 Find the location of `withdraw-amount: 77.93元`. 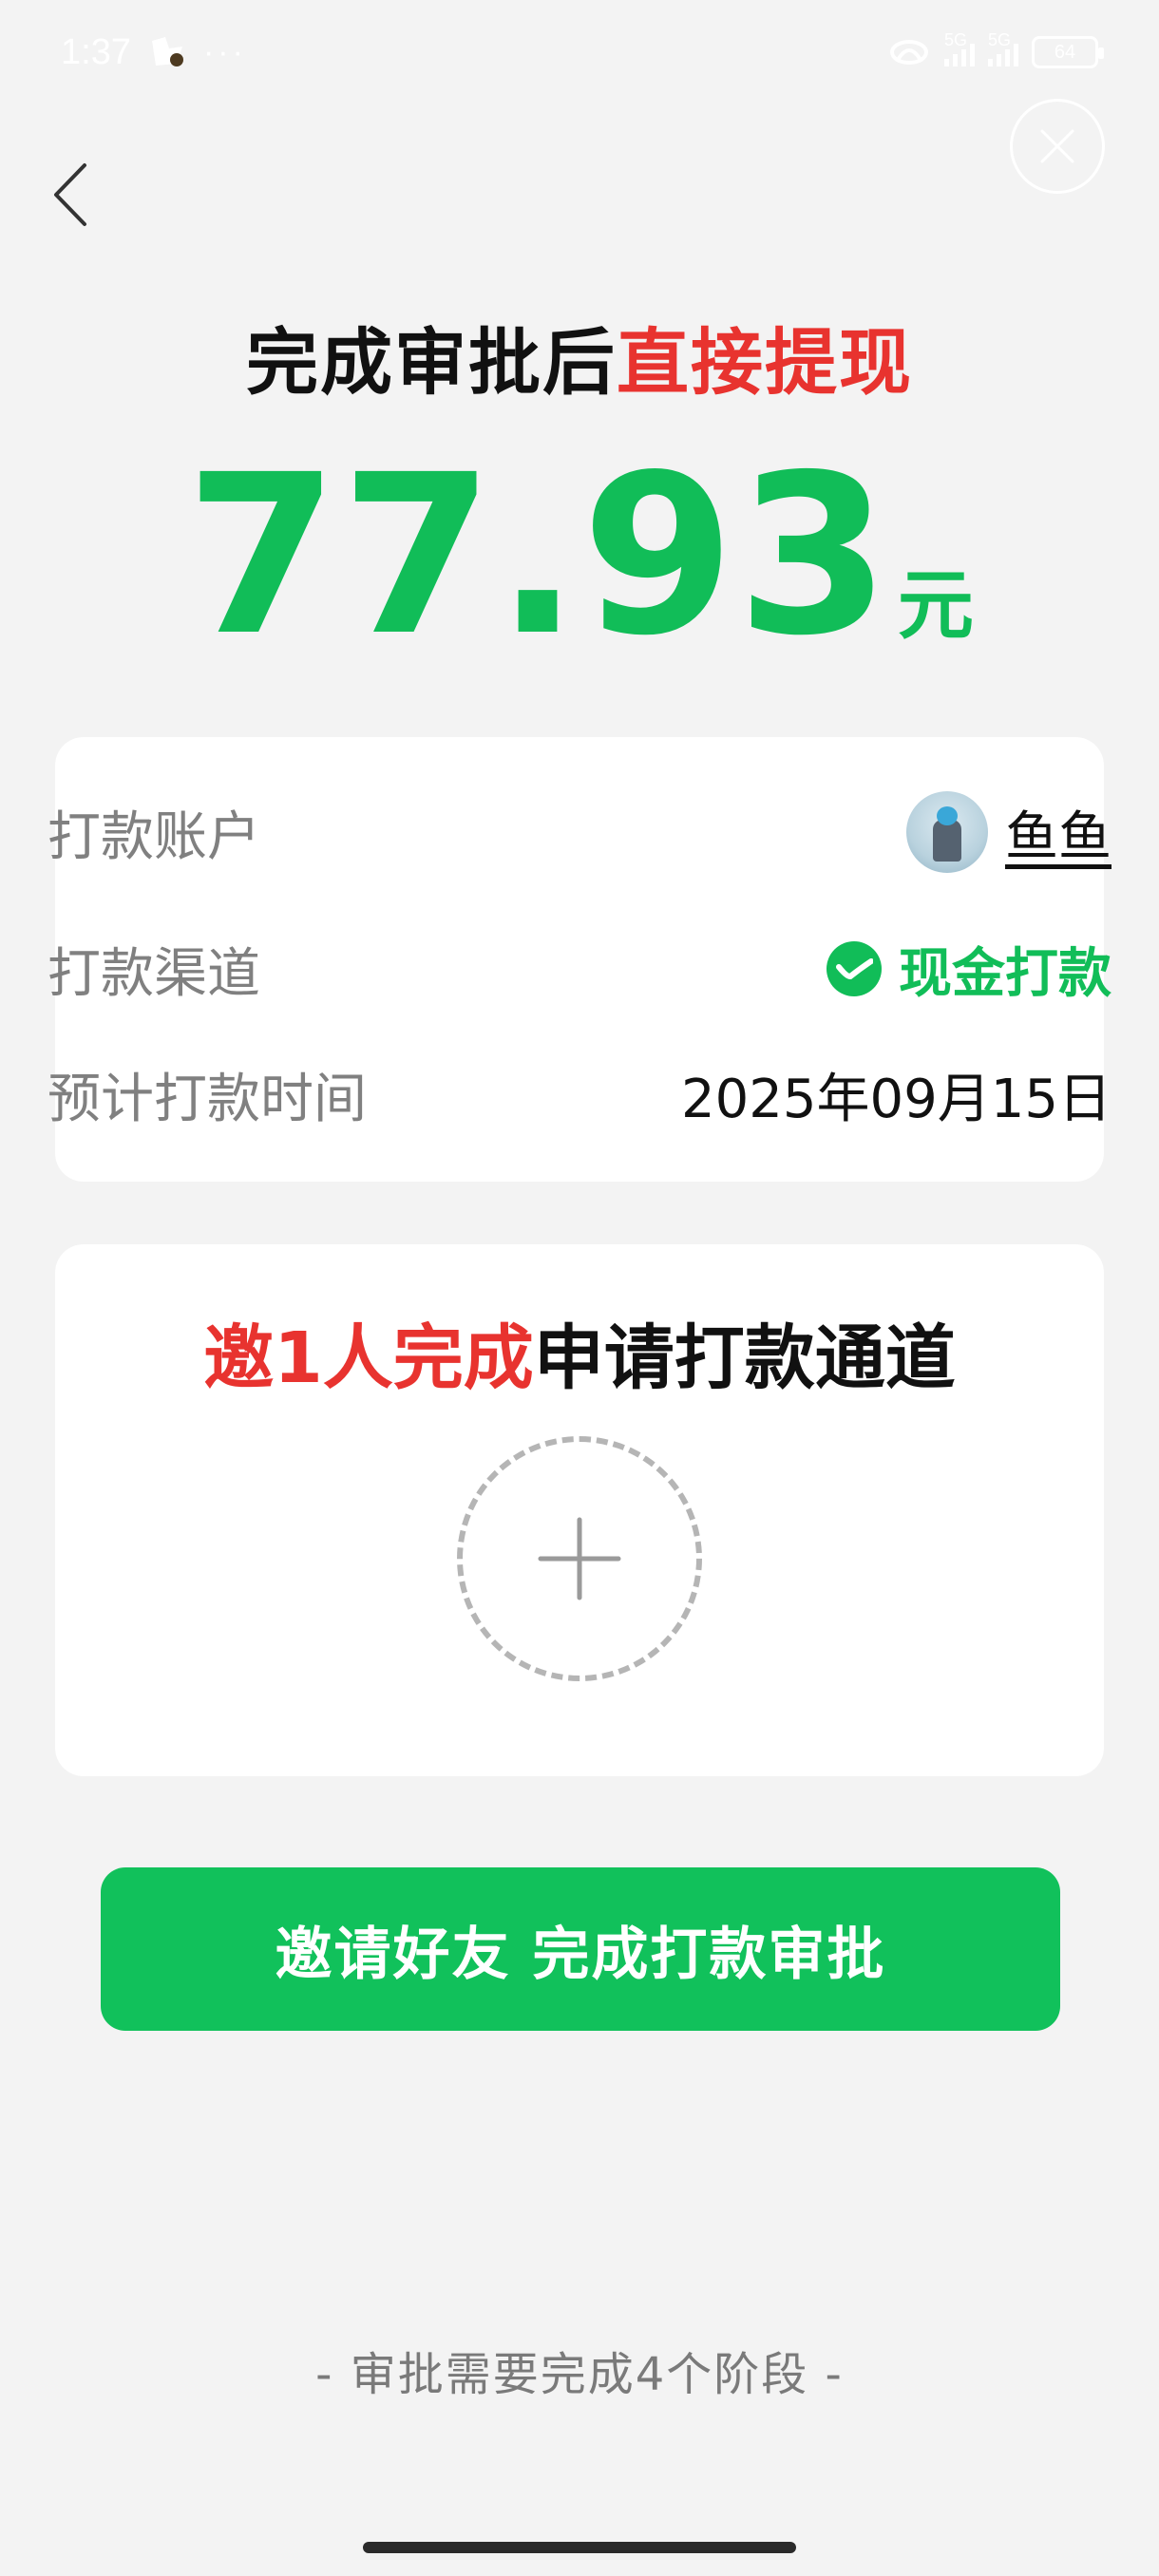

withdraw-amount: 77.93元 is located at coordinates (579, 555).